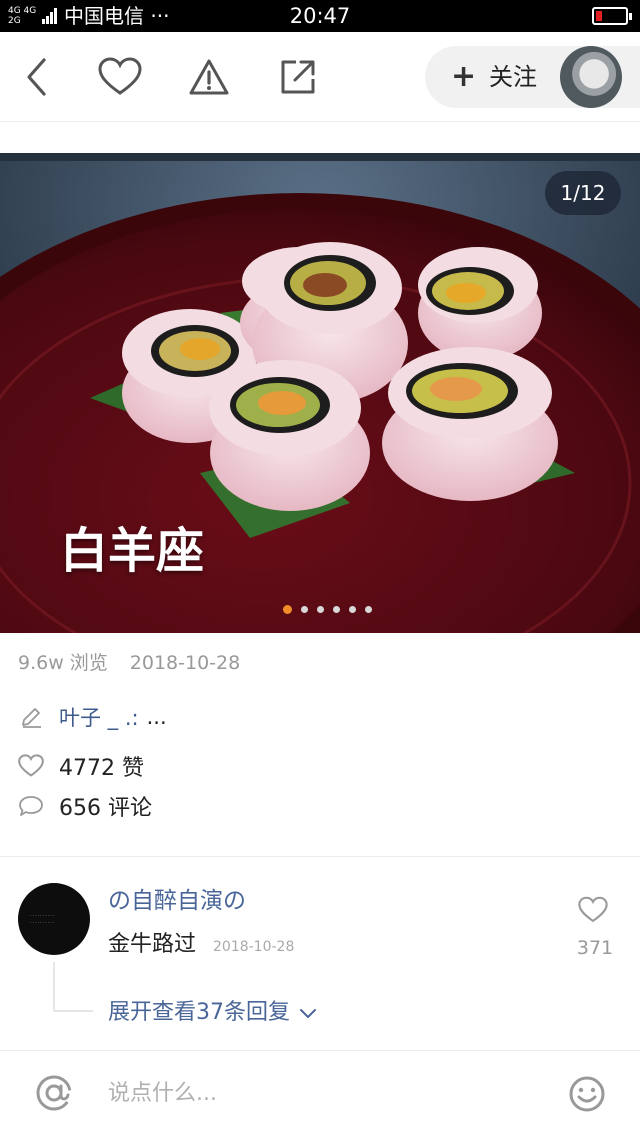  I want to click on comment-like-button, so click(595, 911).